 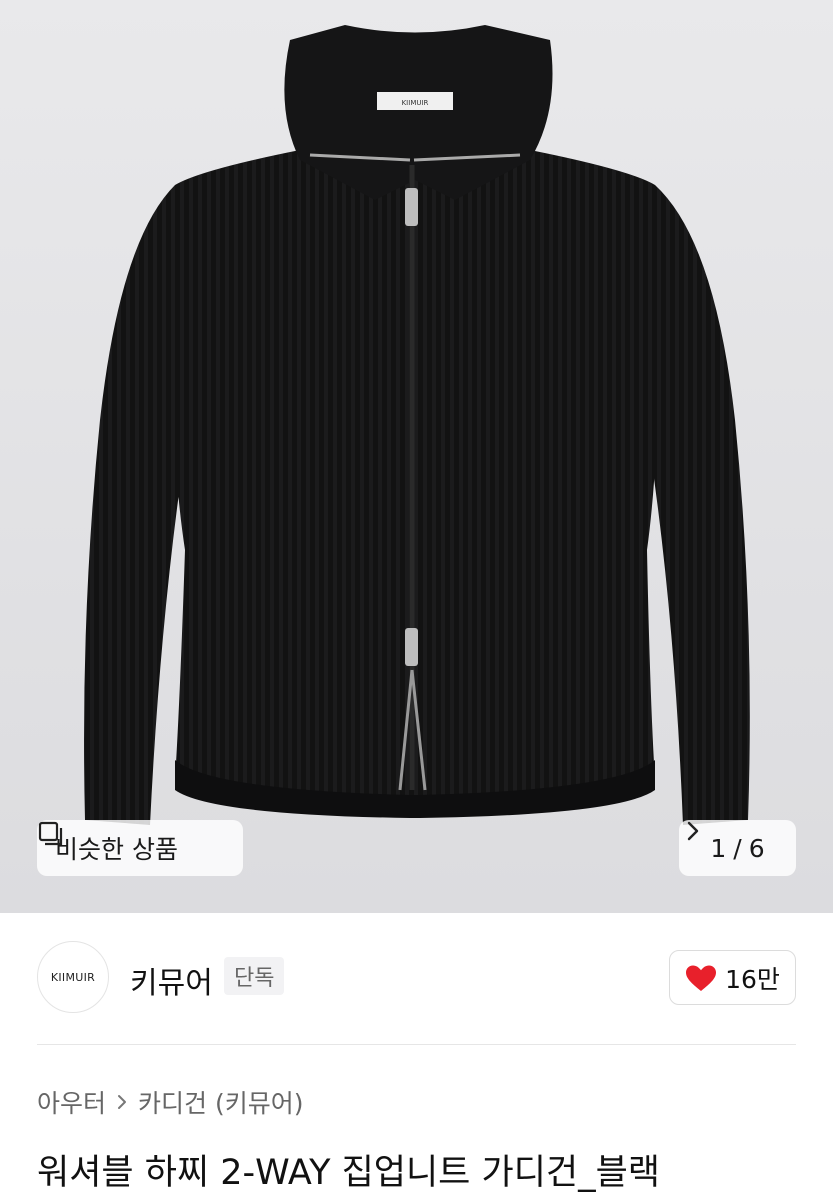 I want to click on brand-logo-text: KIIMUIR, so click(x=73, y=977).